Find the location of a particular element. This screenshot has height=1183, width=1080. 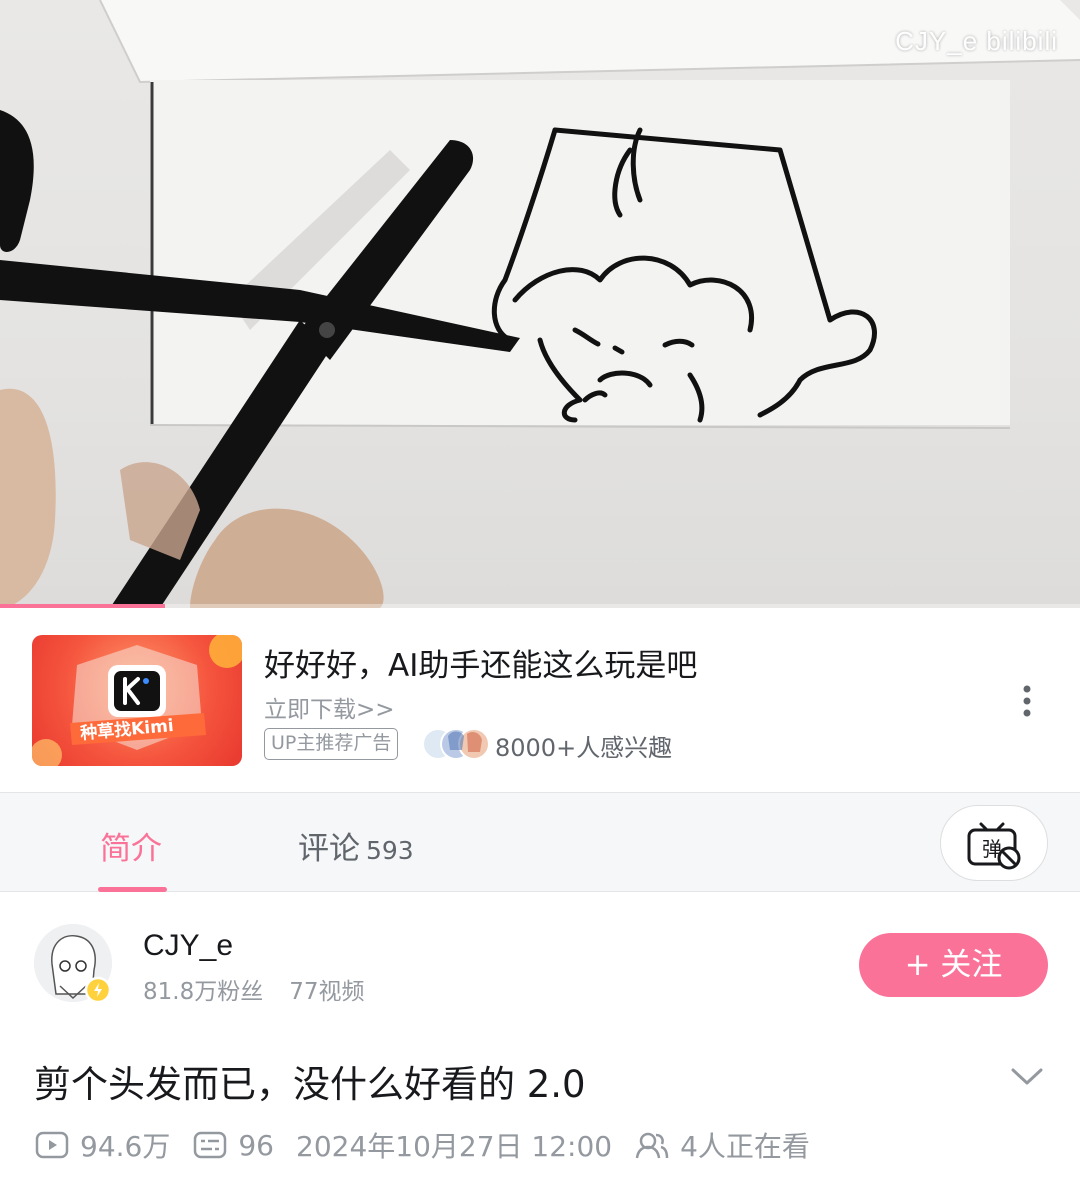

tab-bar: 简介 评论 593 弹 is located at coordinates (540, 842).